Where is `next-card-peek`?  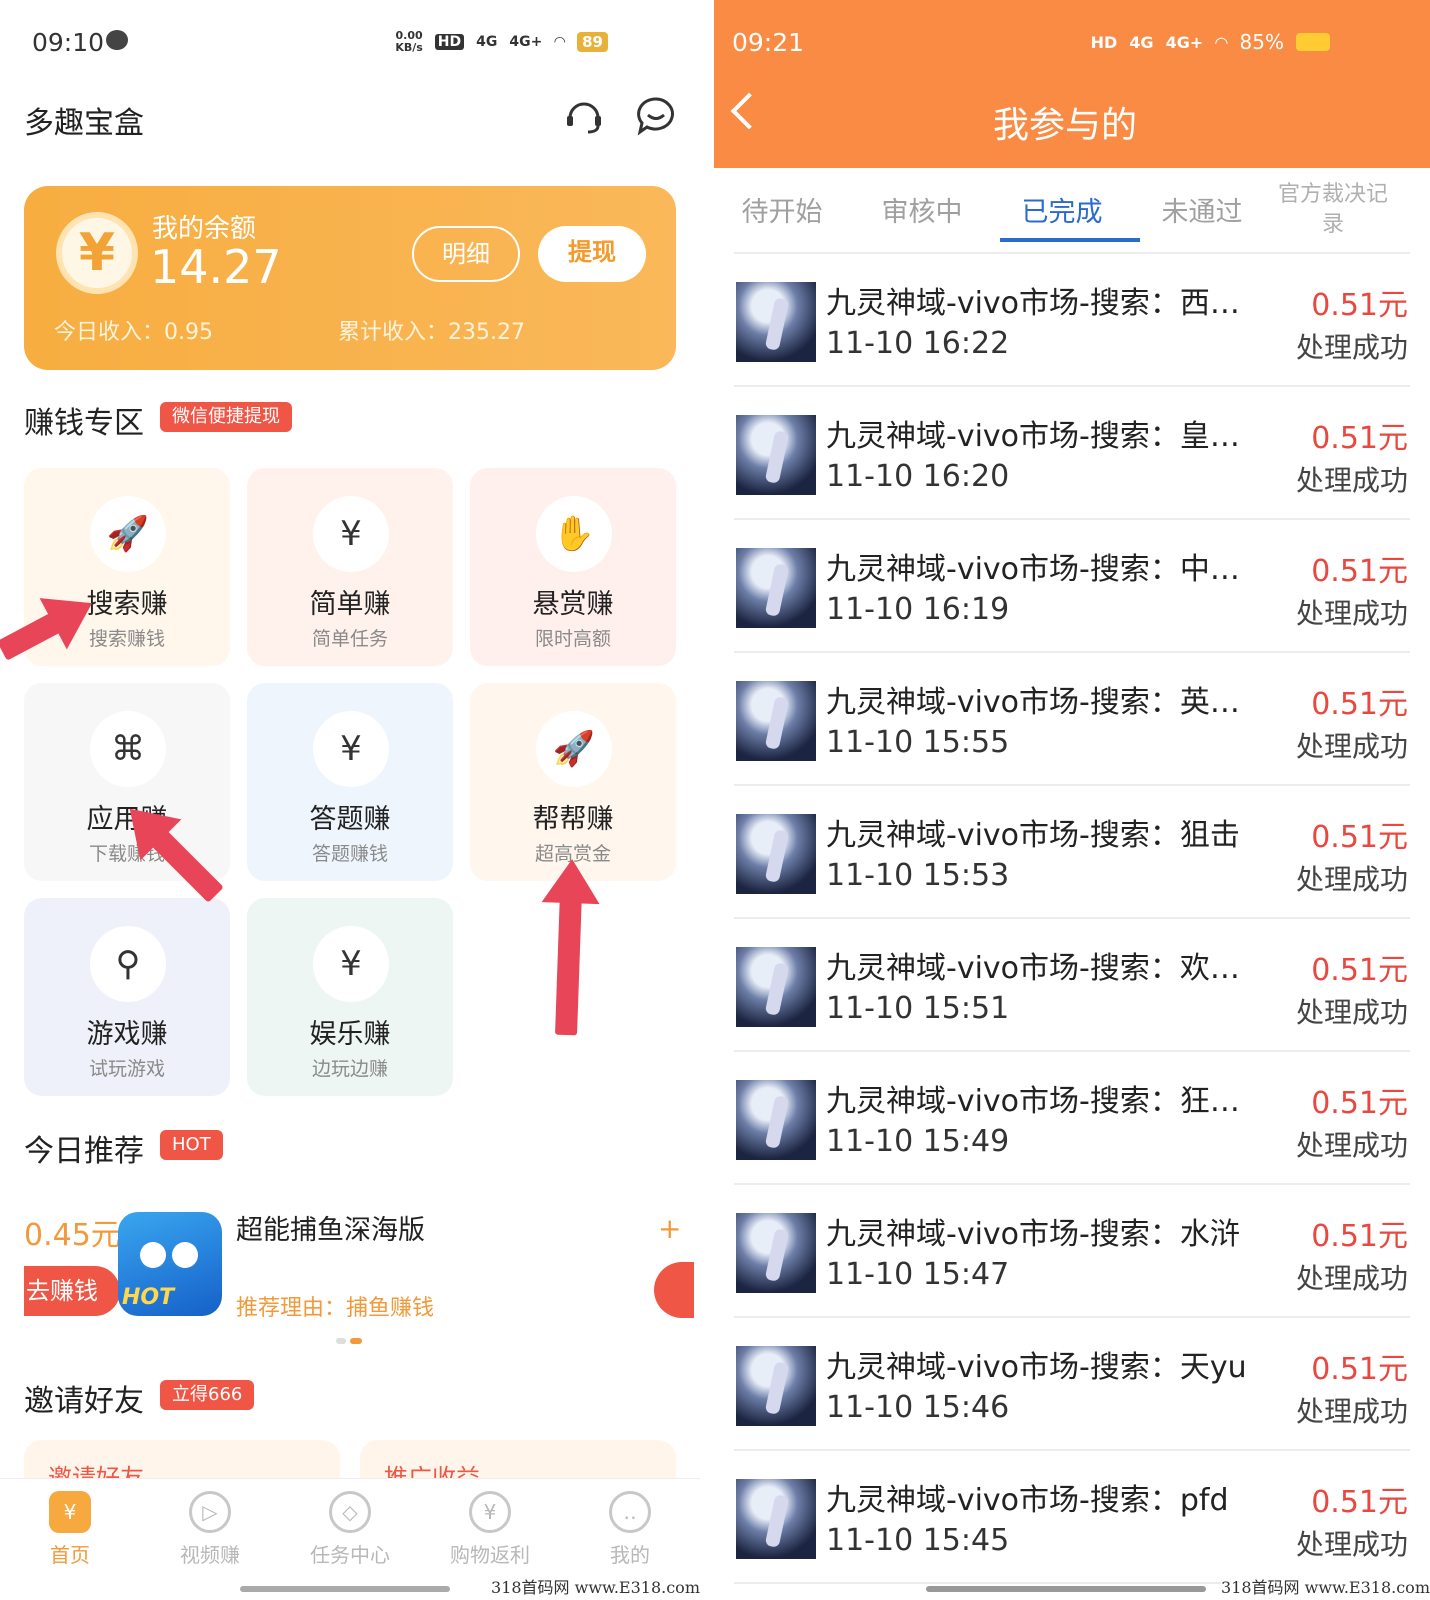
next-card-peek is located at coordinates (674, 1290).